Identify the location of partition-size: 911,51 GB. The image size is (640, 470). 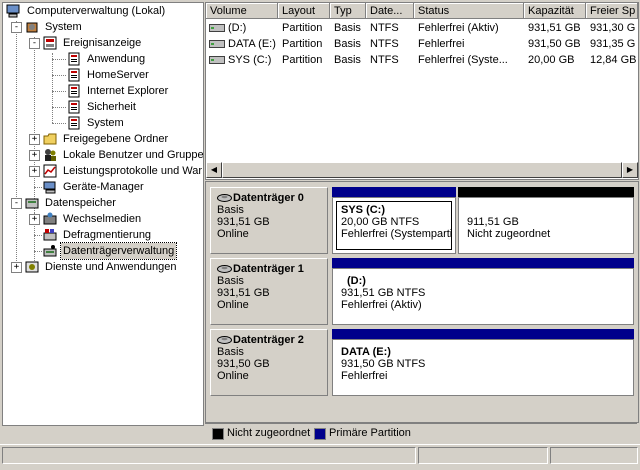
(493, 222).